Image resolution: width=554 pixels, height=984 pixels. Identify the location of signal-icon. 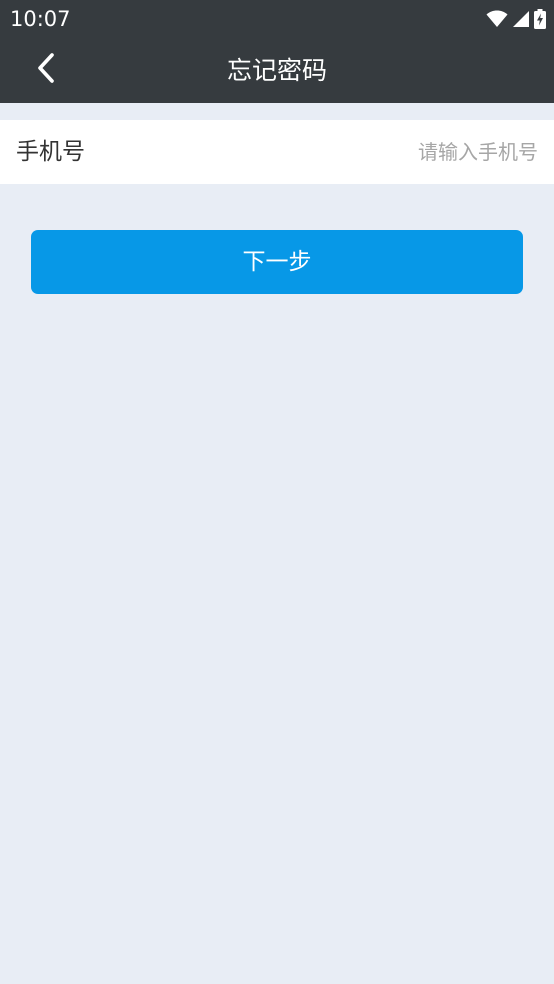
(521, 19).